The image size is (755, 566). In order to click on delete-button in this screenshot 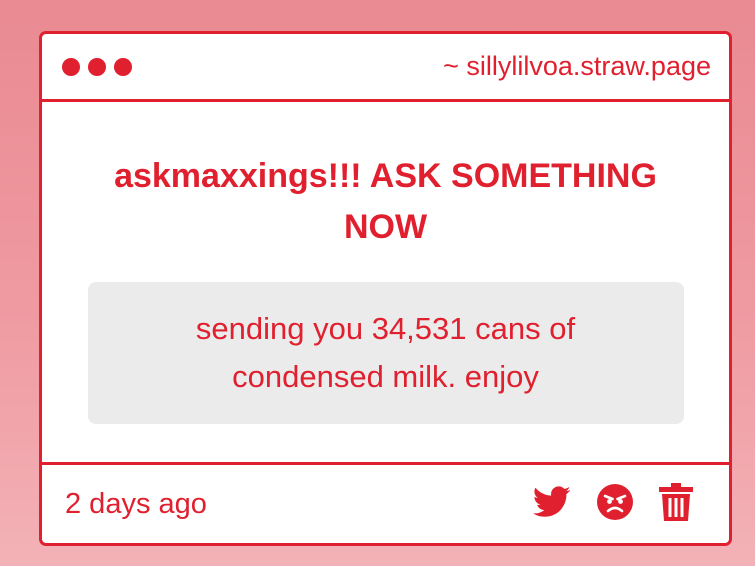, I will do `click(676, 504)`.